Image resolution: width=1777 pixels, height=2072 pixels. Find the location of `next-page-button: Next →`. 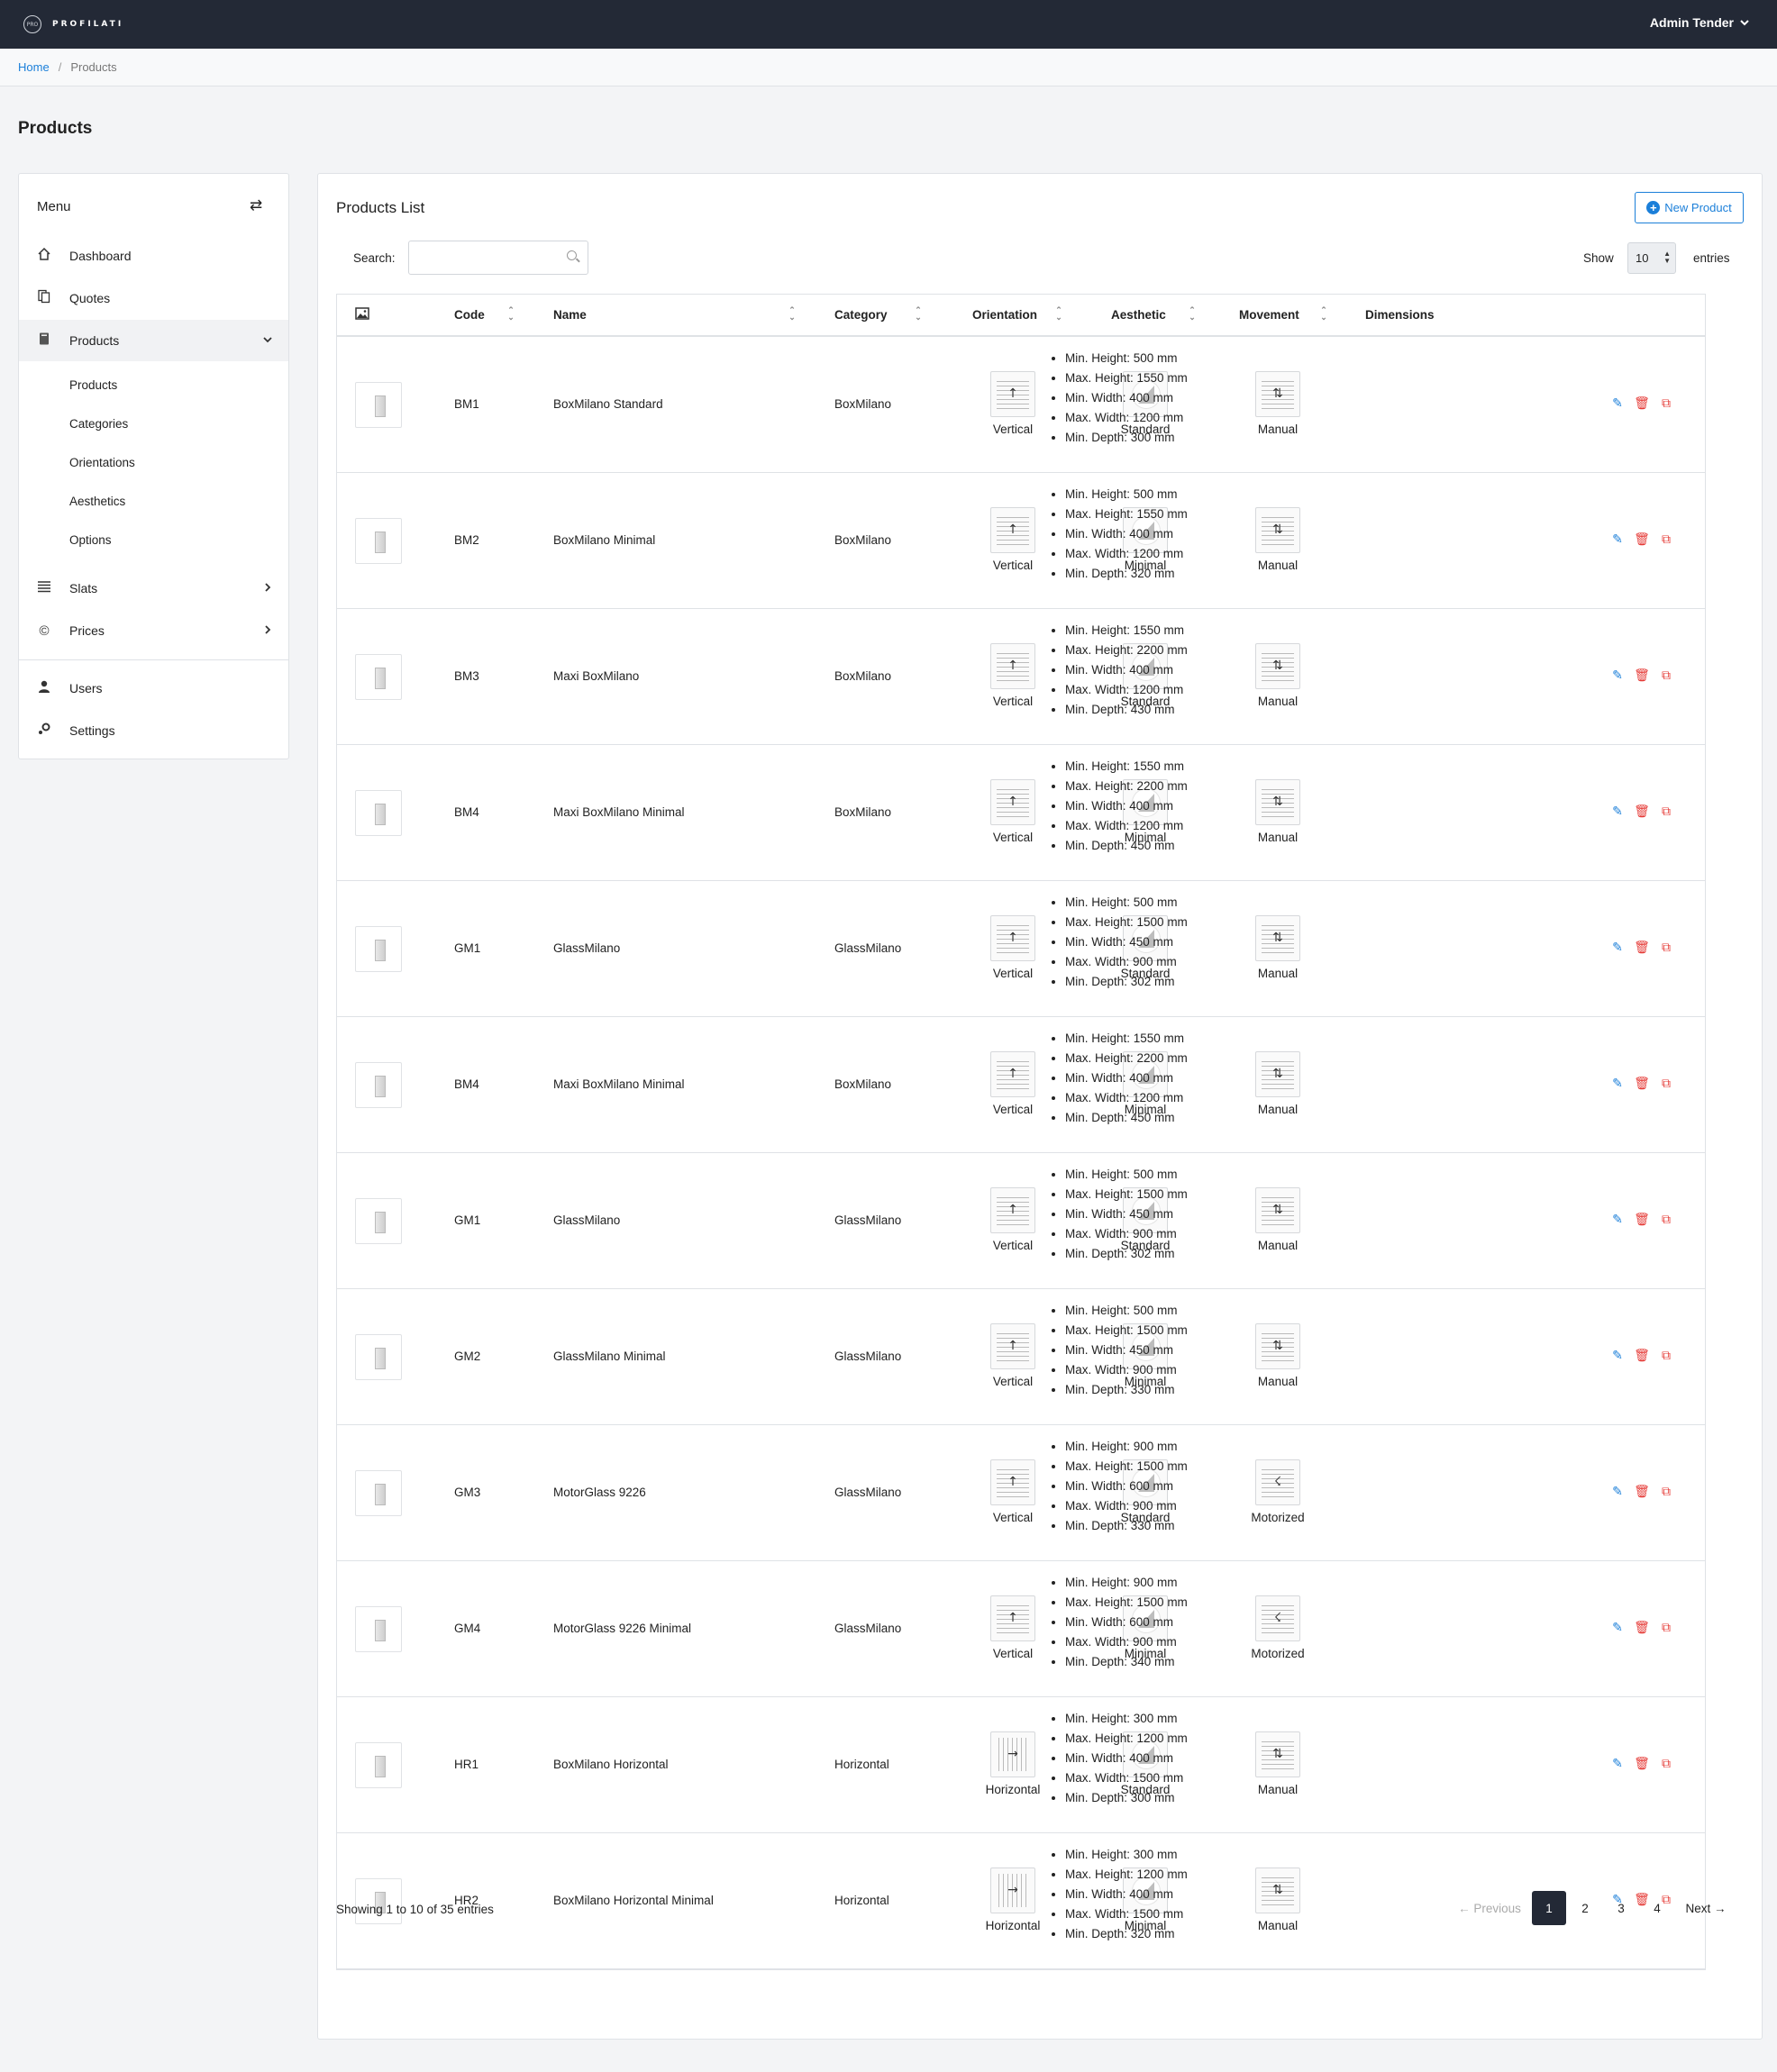

next-page-button: Next → is located at coordinates (1706, 1908).